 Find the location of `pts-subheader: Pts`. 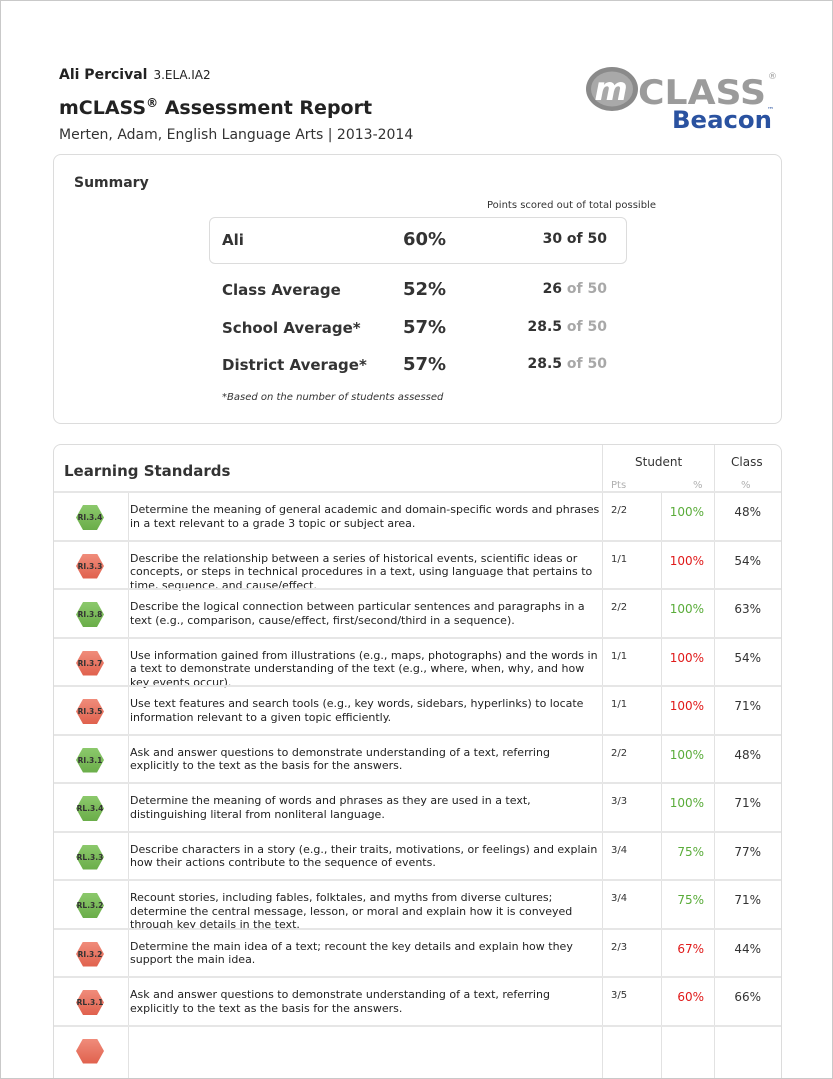

pts-subheader: Pts is located at coordinates (619, 485).